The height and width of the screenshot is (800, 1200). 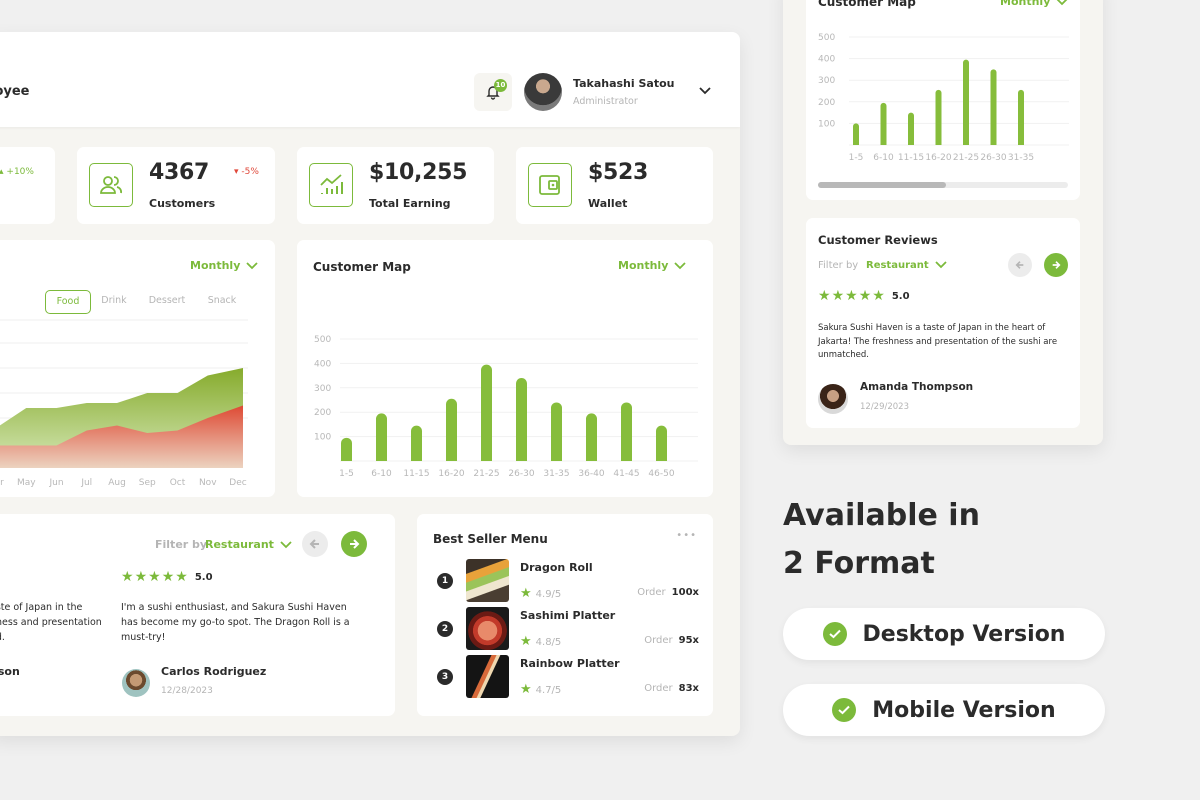 I want to click on stat-label: Customers, so click(x=182, y=203).